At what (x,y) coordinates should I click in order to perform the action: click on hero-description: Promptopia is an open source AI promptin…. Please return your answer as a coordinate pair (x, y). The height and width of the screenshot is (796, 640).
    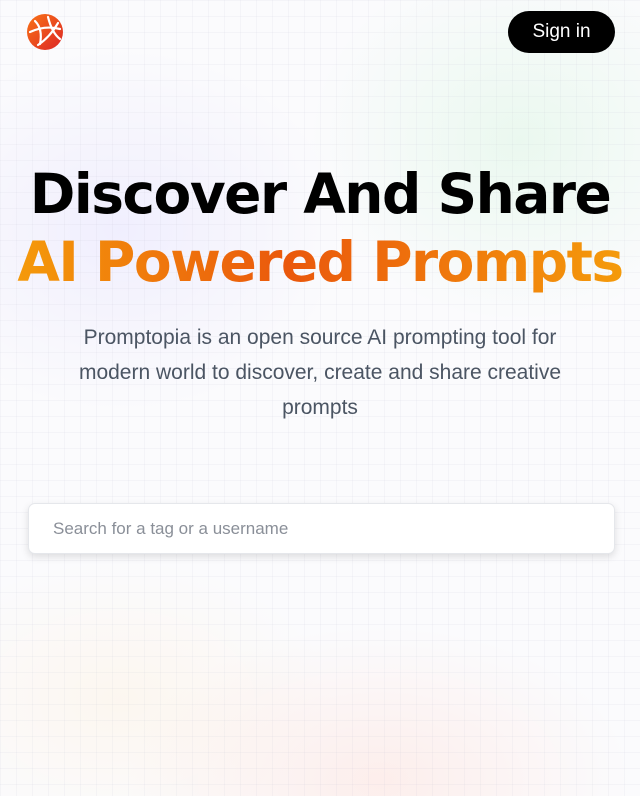
    Looking at the image, I should click on (320, 372).